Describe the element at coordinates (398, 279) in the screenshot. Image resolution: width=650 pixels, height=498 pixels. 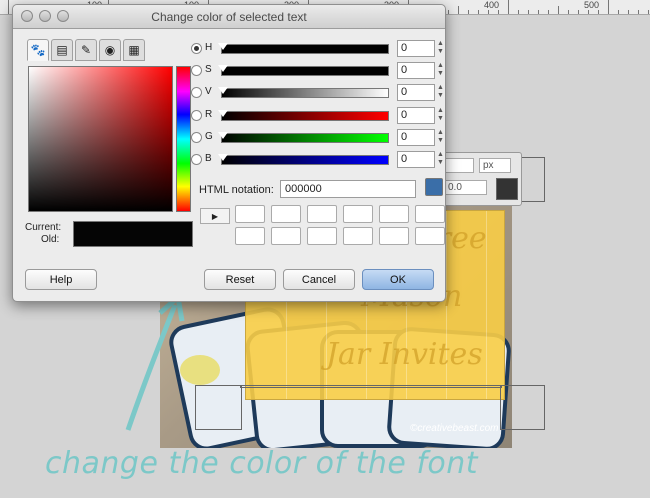
I see `ok-button: OK` at that location.